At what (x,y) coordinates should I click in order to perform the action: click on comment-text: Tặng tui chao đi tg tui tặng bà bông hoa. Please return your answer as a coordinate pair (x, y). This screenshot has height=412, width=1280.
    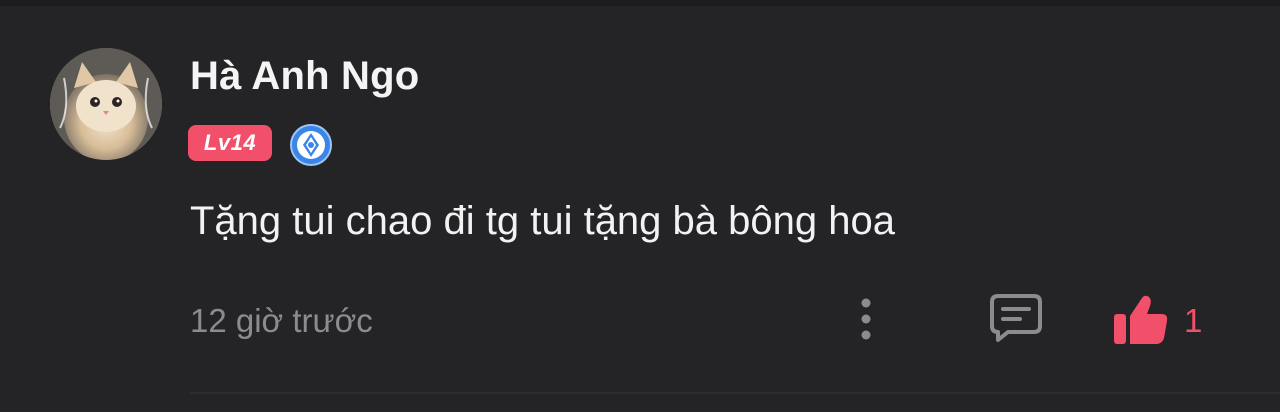
    Looking at the image, I should click on (542, 221).